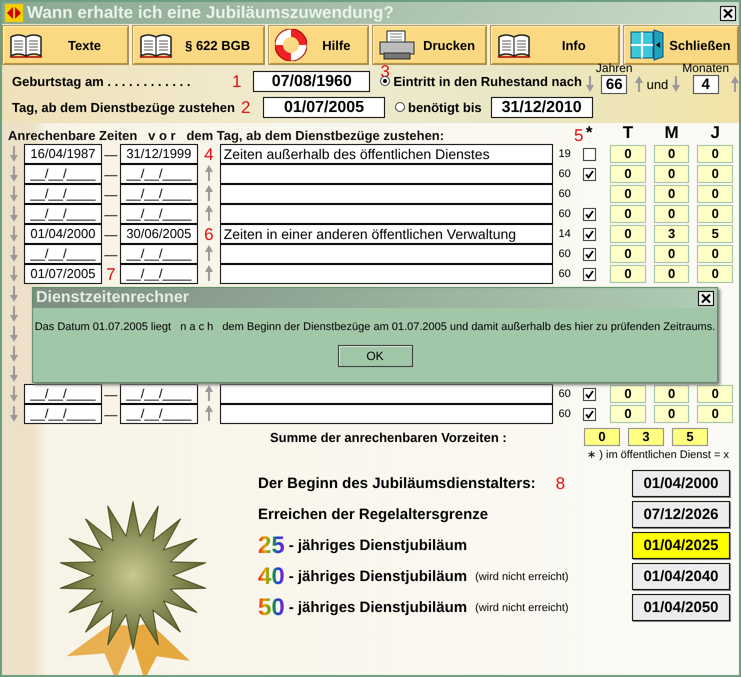 The height and width of the screenshot is (677, 741). I want to click on months-field: 4, so click(705, 84).